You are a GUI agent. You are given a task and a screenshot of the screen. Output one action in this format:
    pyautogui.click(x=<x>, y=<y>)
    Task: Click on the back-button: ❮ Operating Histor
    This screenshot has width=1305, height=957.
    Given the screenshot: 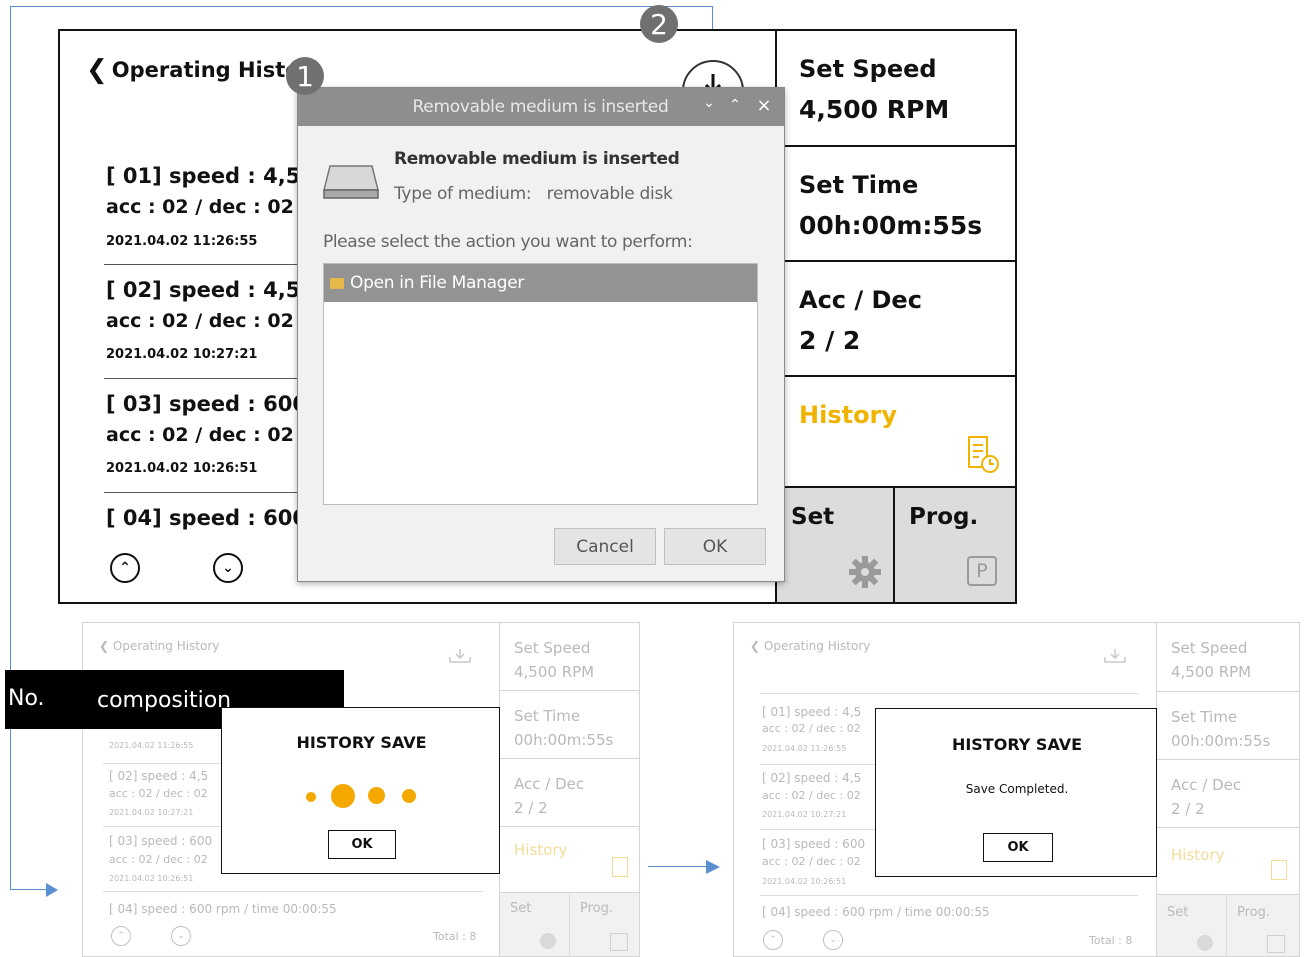 What is the action you would take?
    pyautogui.click(x=198, y=70)
    